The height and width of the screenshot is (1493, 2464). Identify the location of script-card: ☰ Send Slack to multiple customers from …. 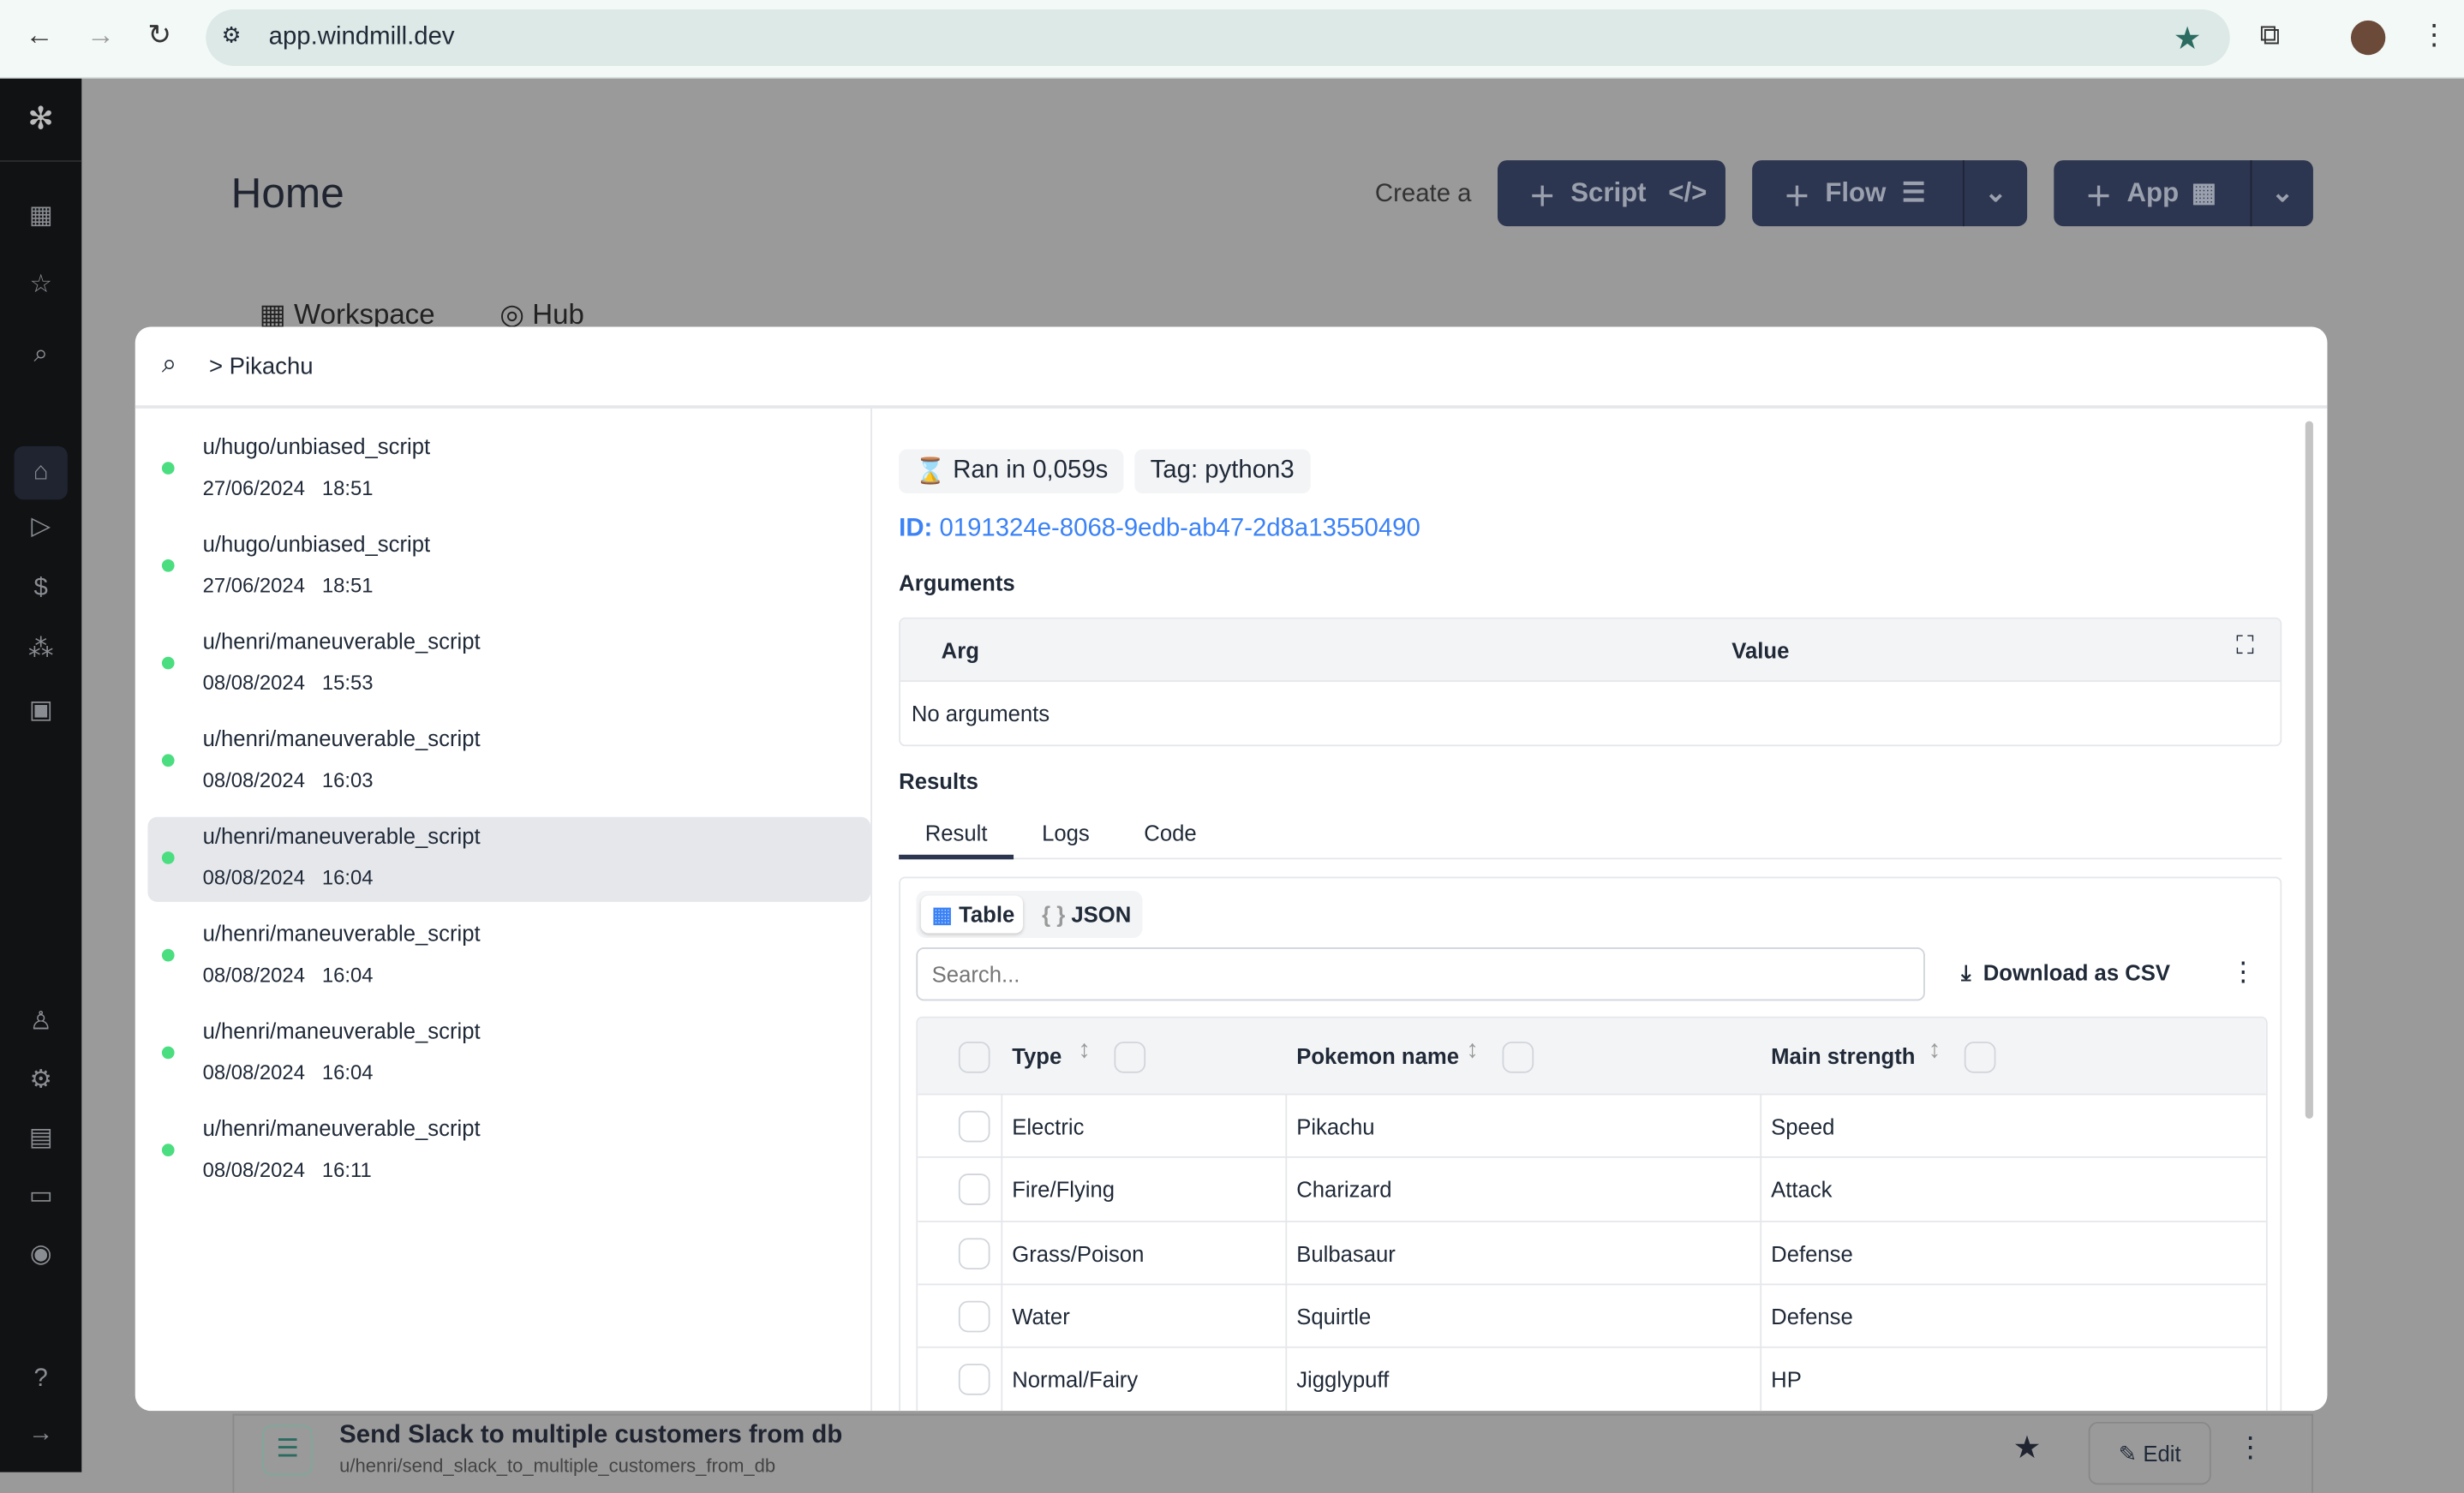
(1272, 1453).